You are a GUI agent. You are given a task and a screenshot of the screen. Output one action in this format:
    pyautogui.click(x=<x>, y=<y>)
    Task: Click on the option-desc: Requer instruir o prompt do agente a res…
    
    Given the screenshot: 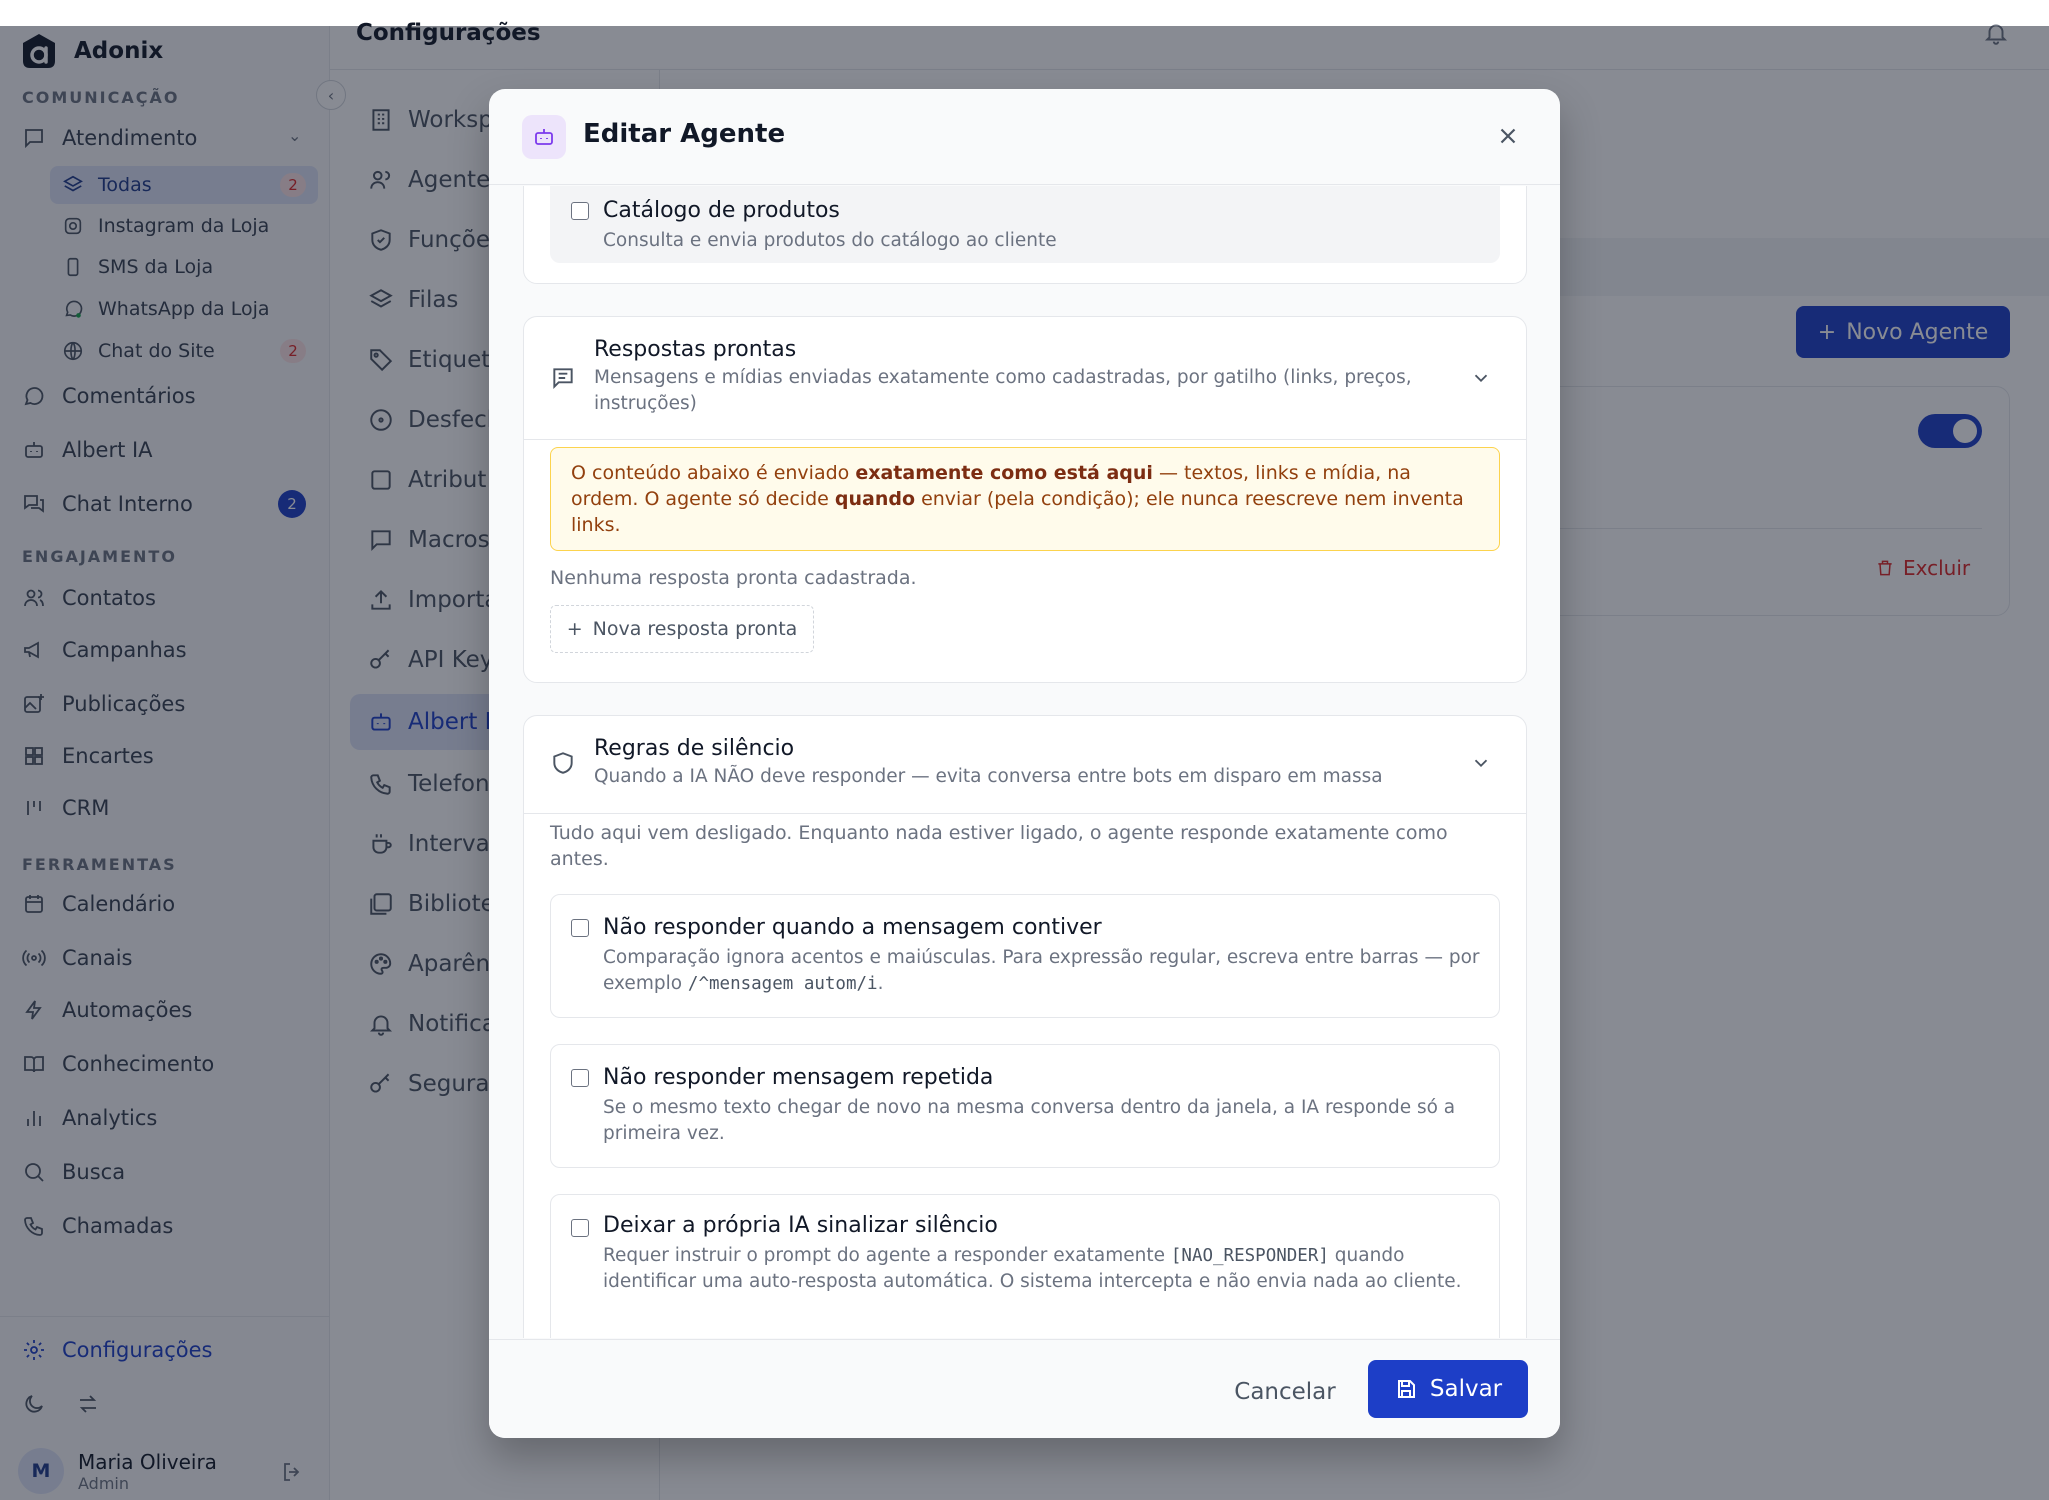 What is the action you would take?
    pyautogui.click(x=1043, y=1269)
    